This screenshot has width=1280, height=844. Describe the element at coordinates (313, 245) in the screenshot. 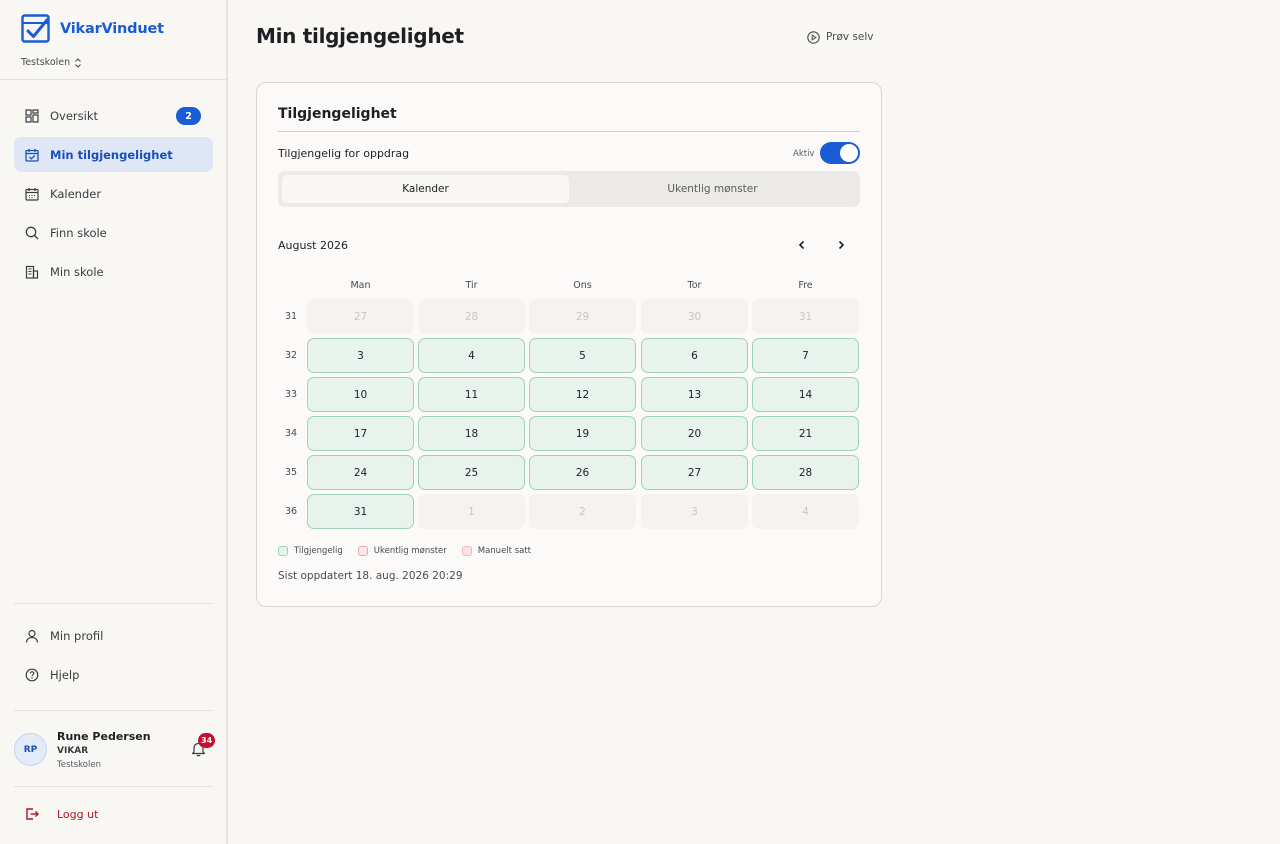

I see `month-label: August 2026` at that location.